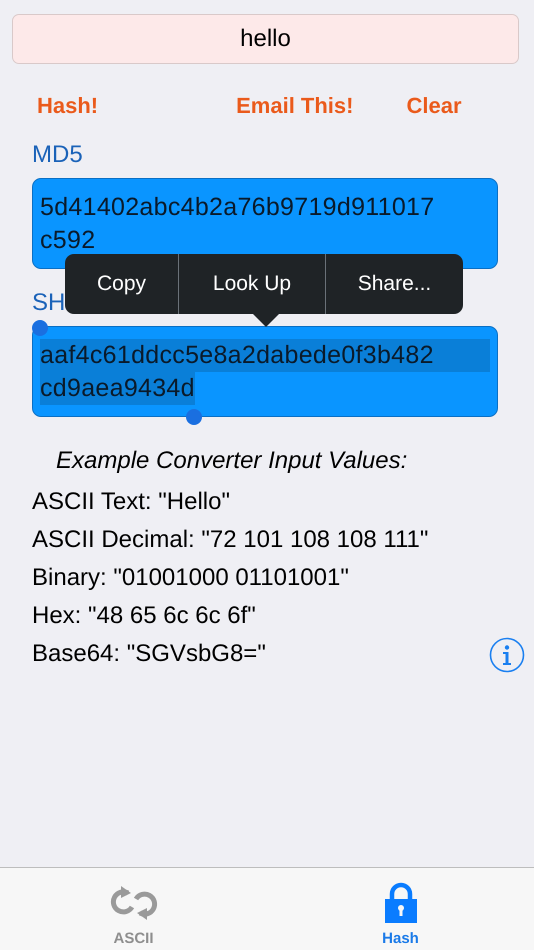 Image resolution: width=534 pixels, height=950 pixels. Describe the element at coordinates (230, 540) in the screenshot. I see `example-text: ASCII Decimal: "72 101 108 108 111"` at that location.